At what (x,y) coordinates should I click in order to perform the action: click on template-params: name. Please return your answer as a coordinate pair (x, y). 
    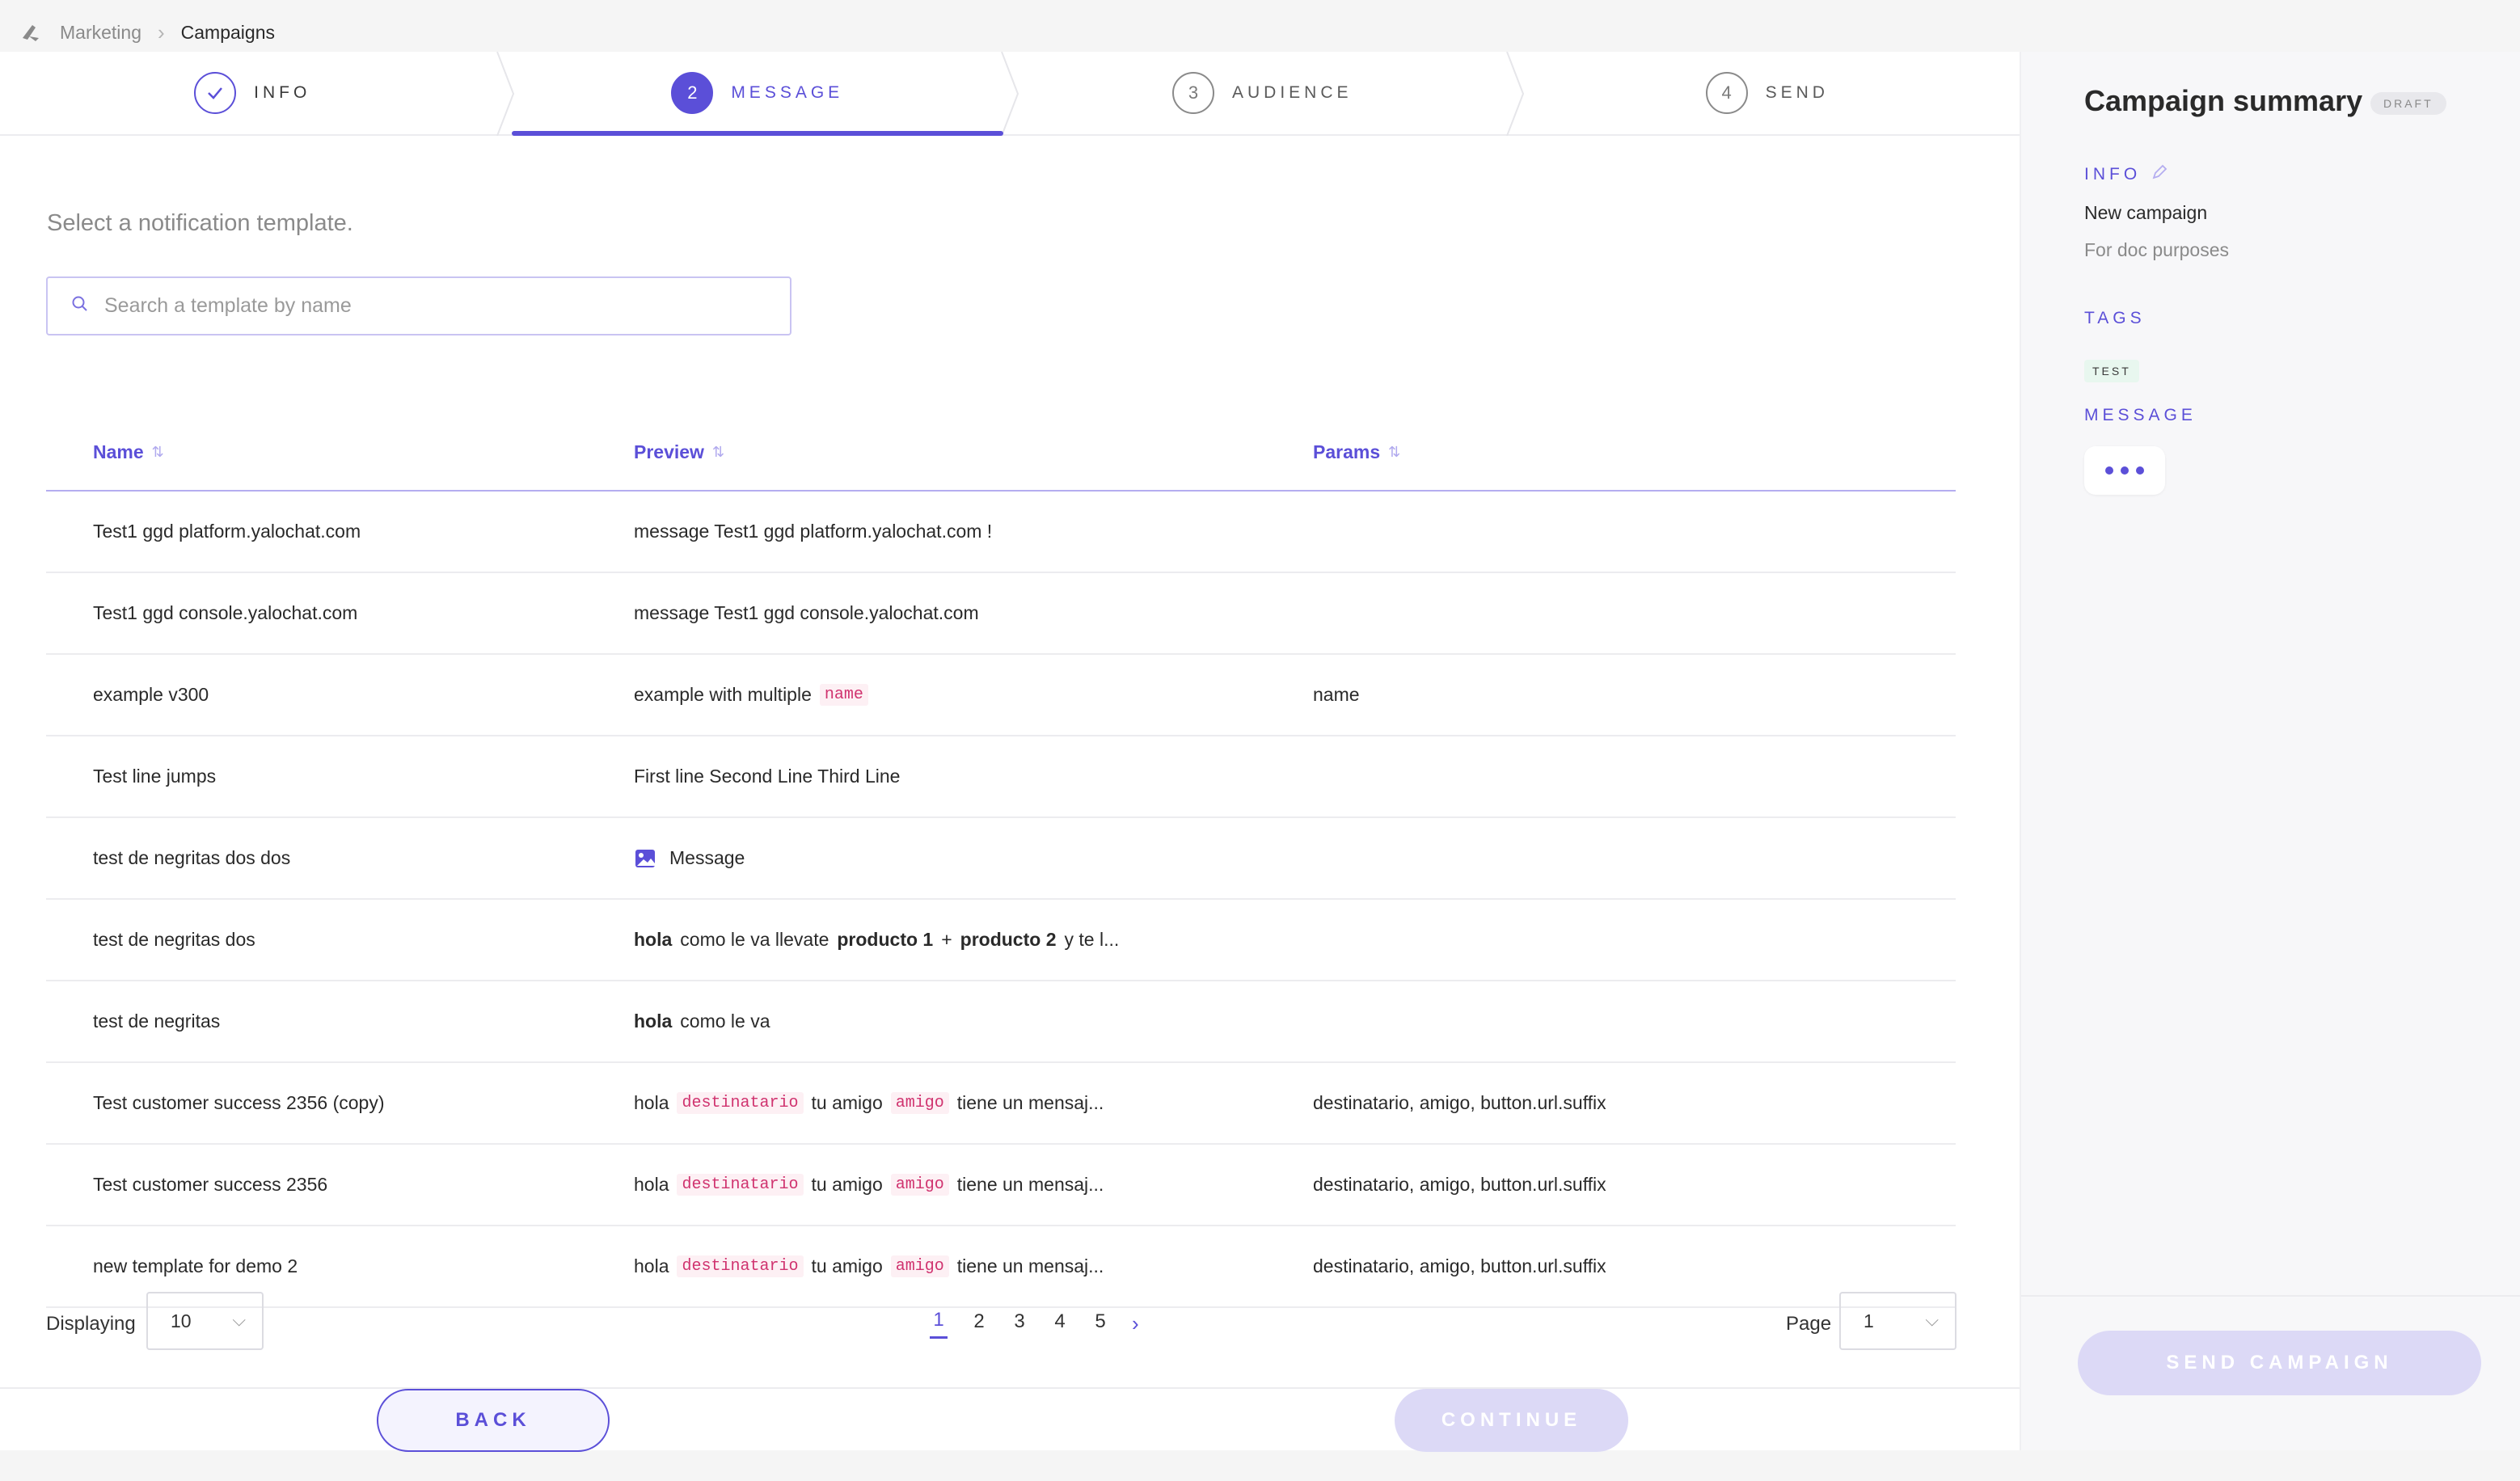
    Looking at the image, I should click on (1336, 694).